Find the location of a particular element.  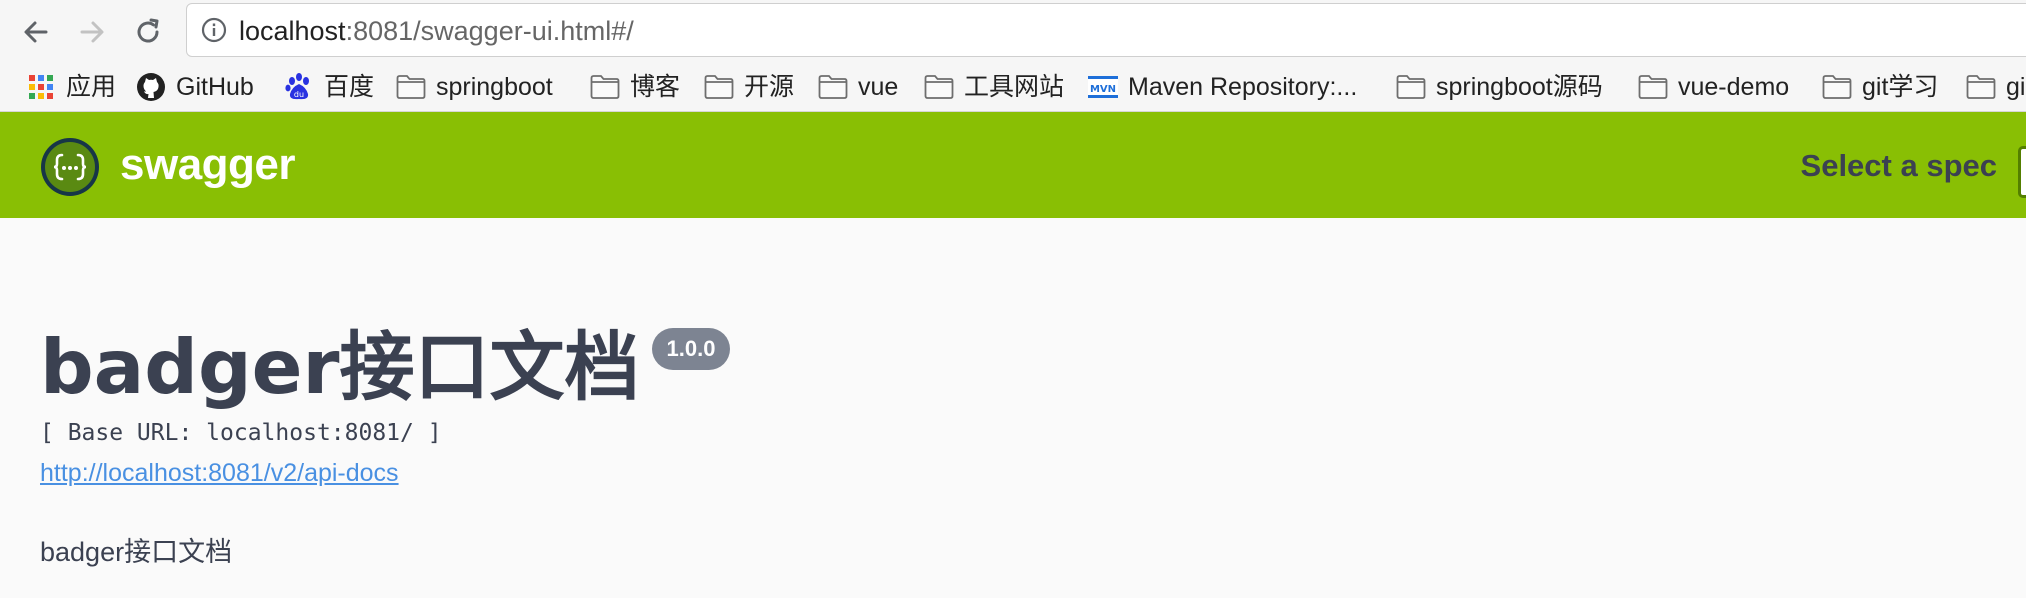

forward-button is located at coordinates (92, 32).